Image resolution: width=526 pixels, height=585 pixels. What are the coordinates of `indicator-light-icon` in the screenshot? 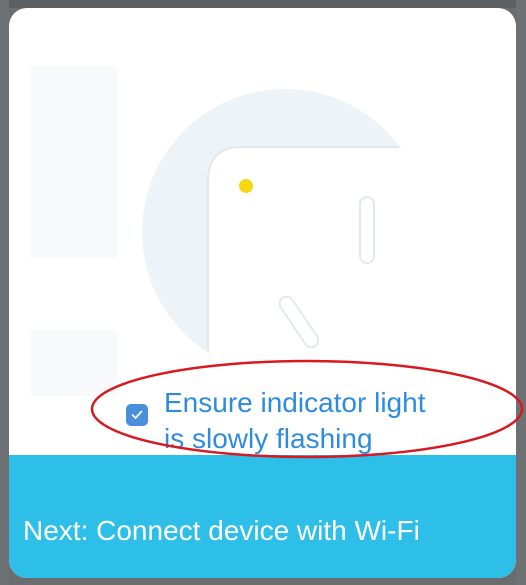 It's located at (246, 186).